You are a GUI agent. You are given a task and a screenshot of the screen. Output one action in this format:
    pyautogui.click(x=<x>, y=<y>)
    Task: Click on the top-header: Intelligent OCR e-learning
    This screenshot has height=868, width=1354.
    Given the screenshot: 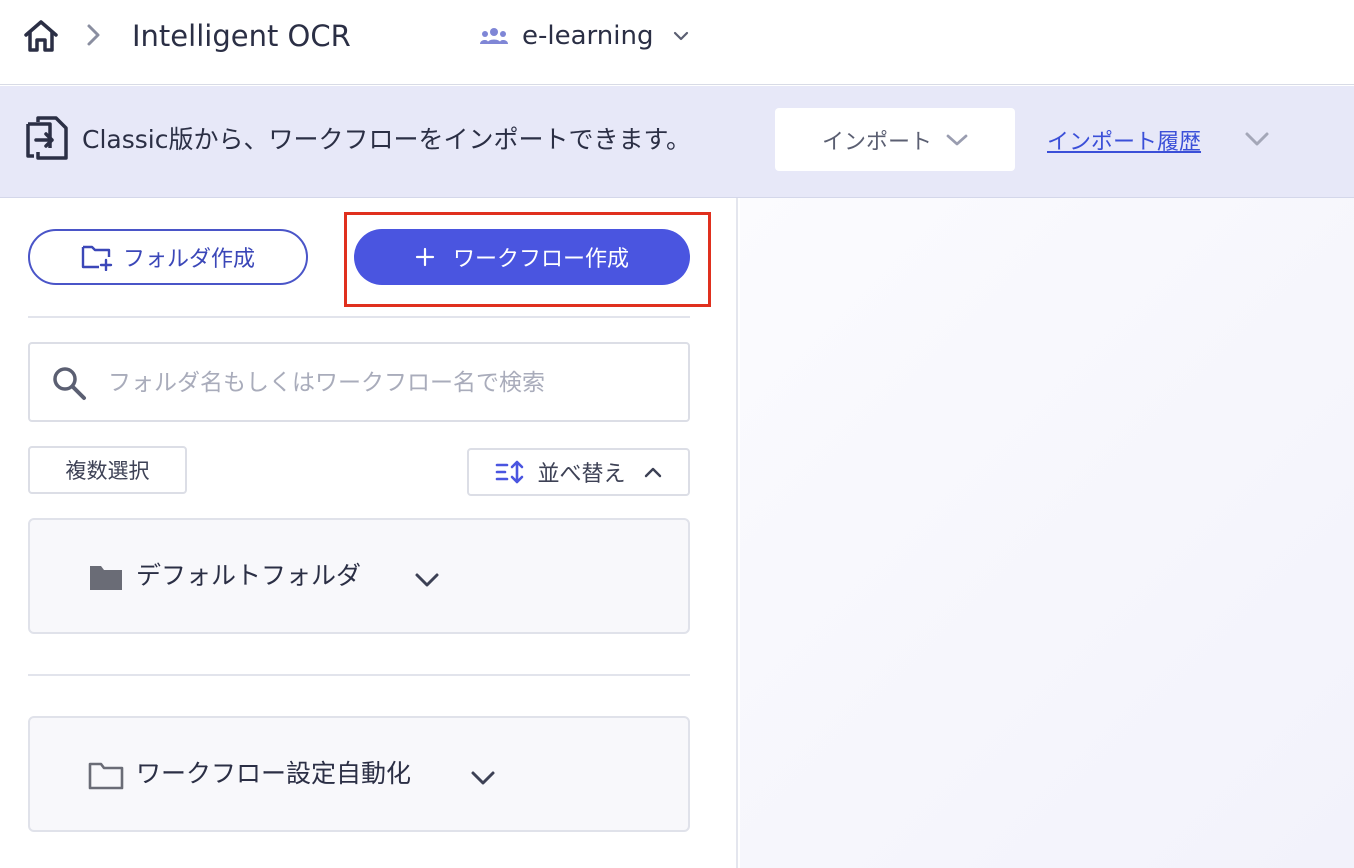 What is the action you would take?
    pyautogui.click(x=677, y=42)
    